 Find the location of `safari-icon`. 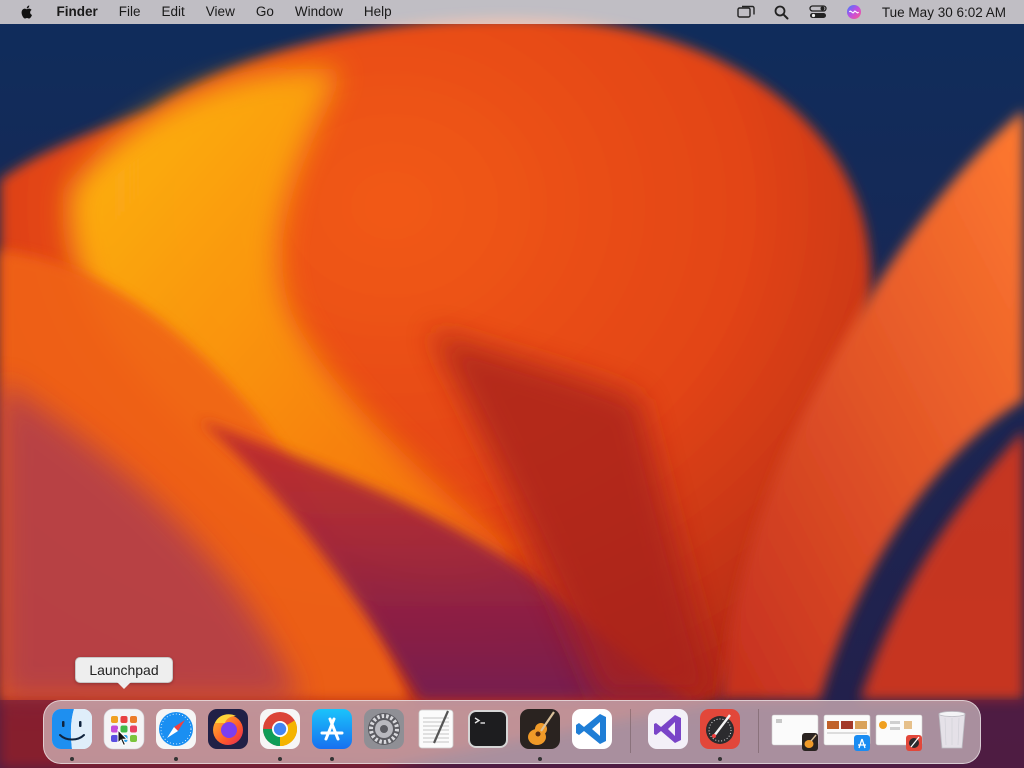

safari-icon is located at coordinates (176, 729).